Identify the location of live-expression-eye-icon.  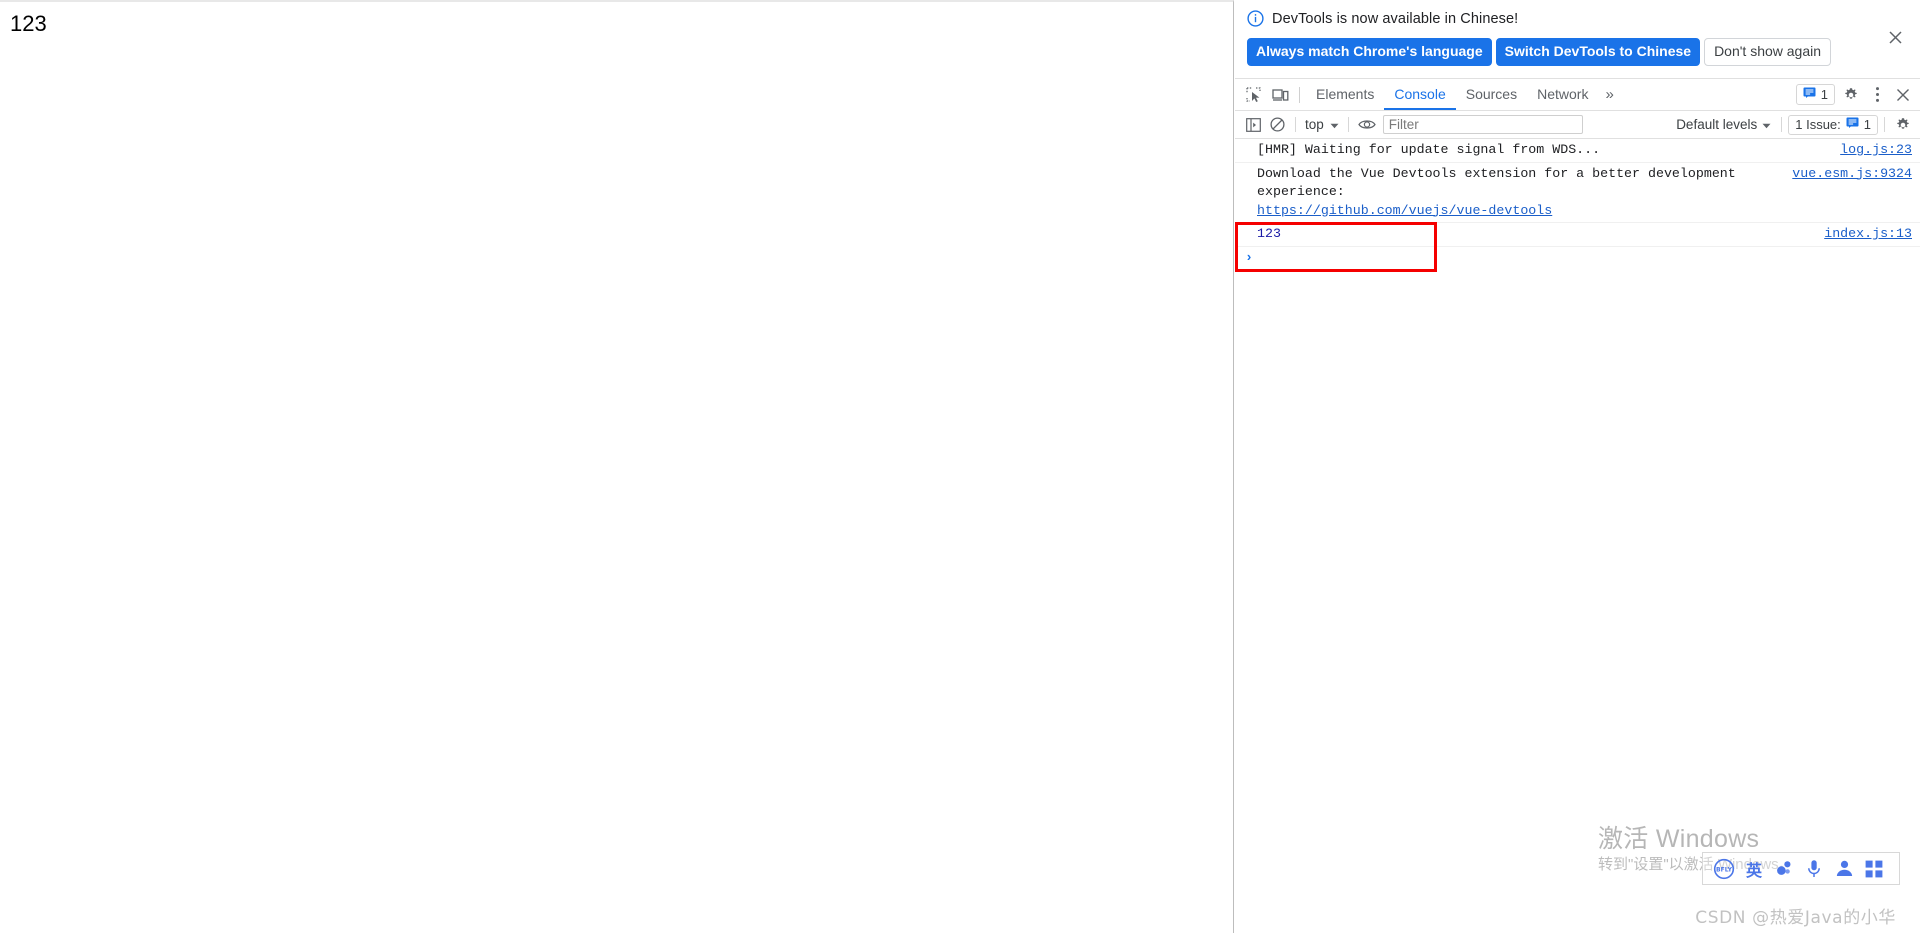
(1367, 125).